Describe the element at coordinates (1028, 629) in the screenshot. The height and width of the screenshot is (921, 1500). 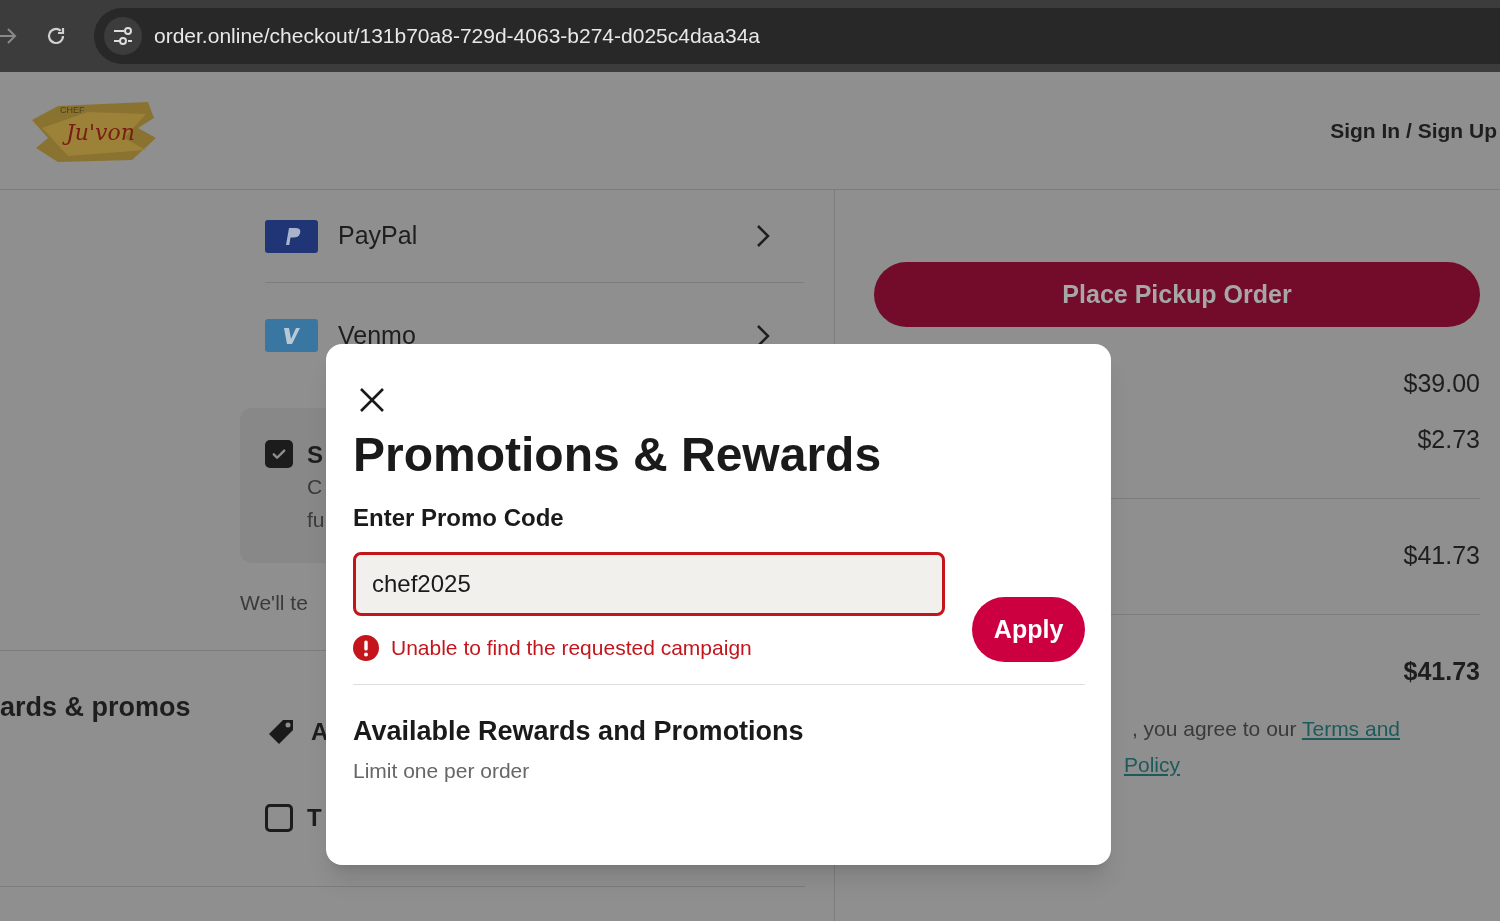
I see `apply-button: Apply` at that location.